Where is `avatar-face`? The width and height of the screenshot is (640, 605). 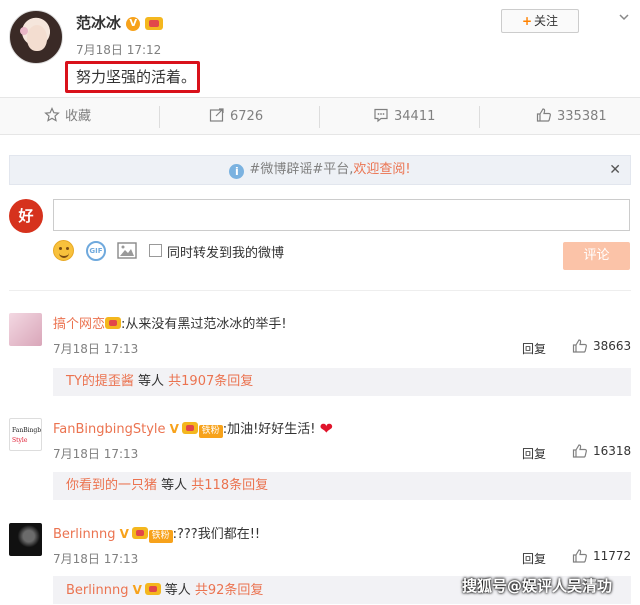
avatar-face is located at coordinates (37, 38).